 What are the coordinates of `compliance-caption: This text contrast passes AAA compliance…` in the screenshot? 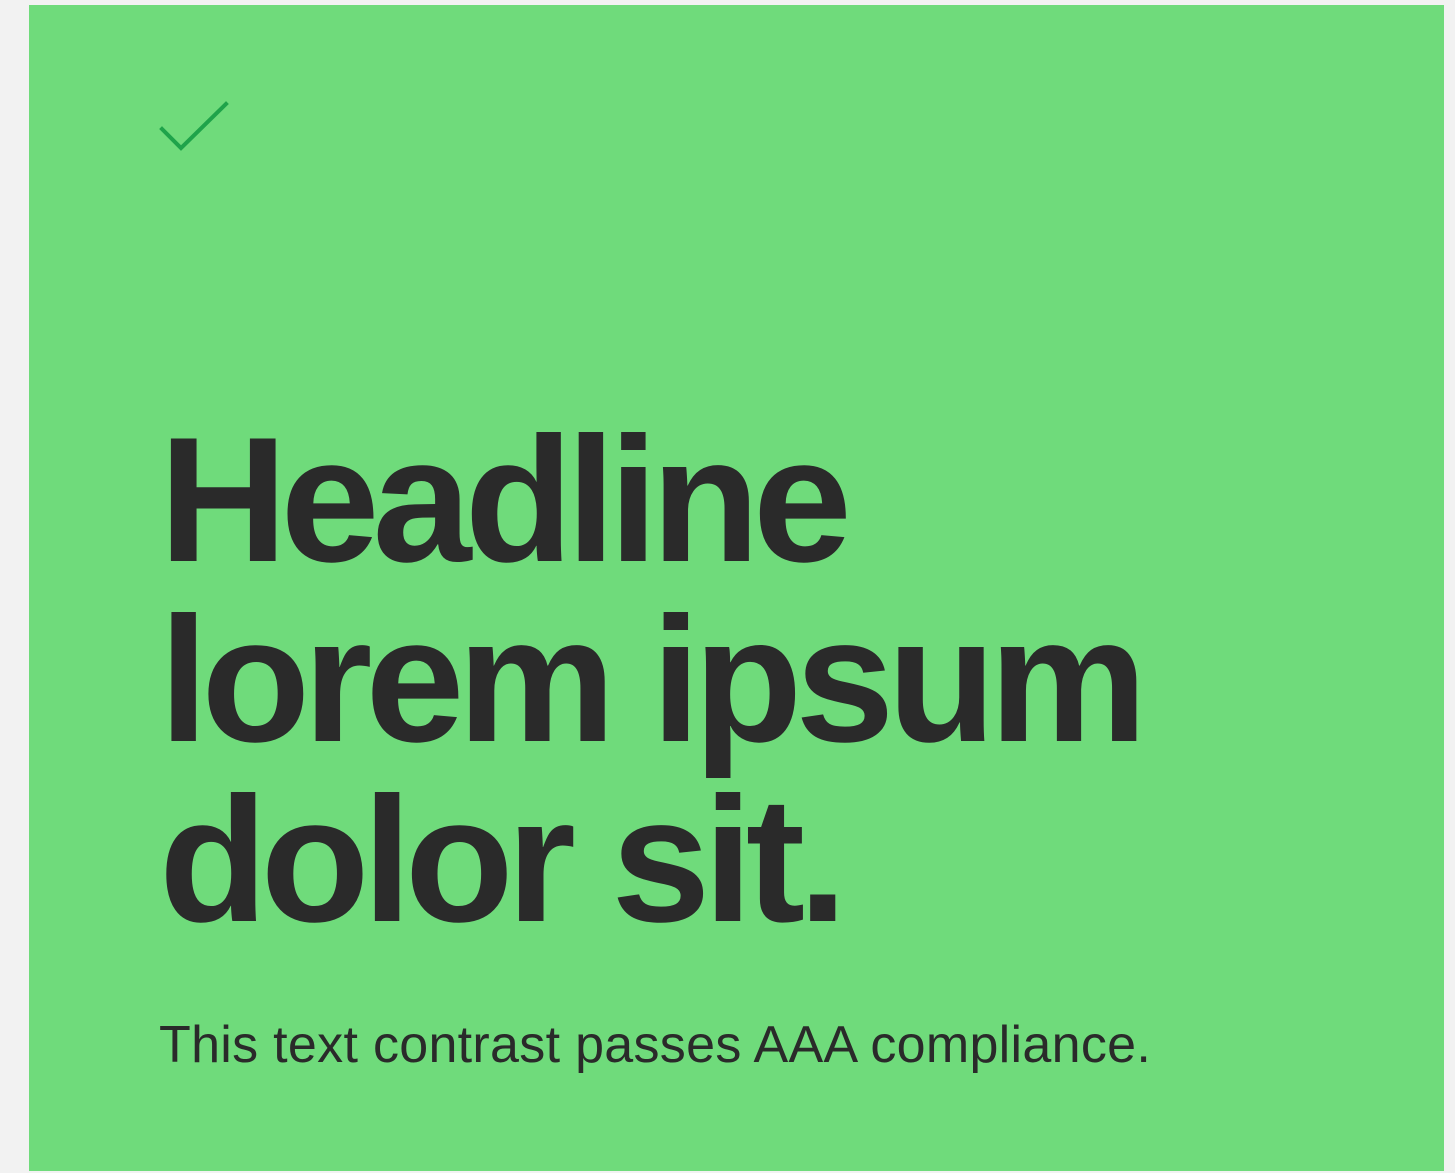 It's located at (655, 1045).